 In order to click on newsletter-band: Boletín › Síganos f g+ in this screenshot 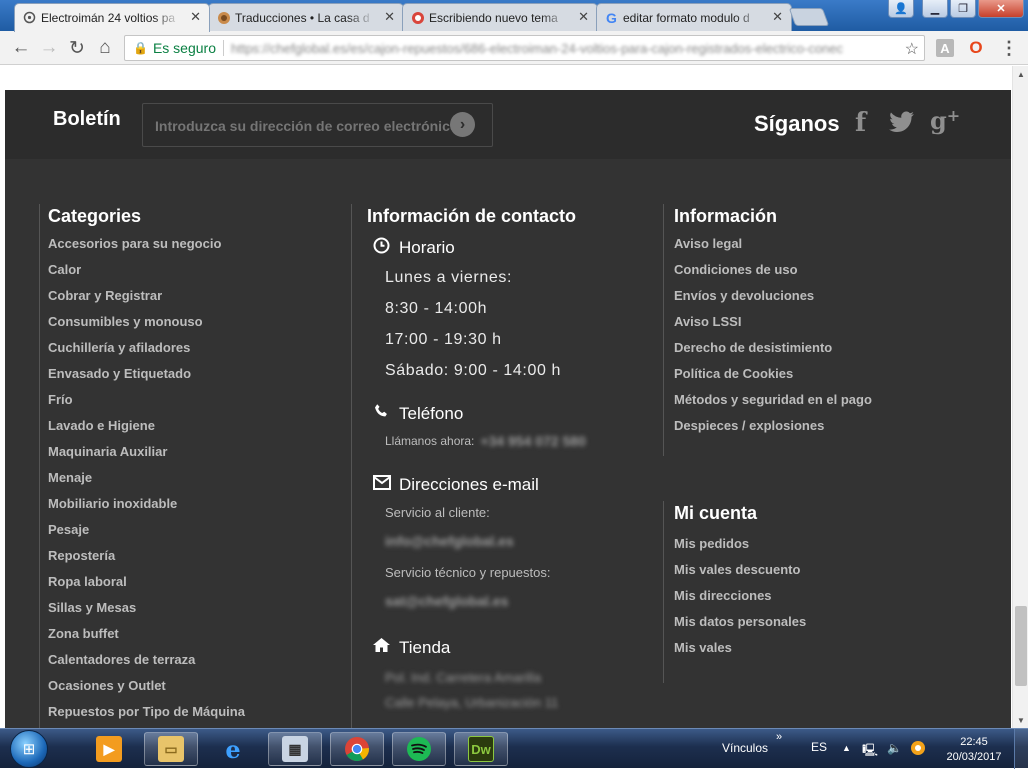, I will do `click(508, 124)`.